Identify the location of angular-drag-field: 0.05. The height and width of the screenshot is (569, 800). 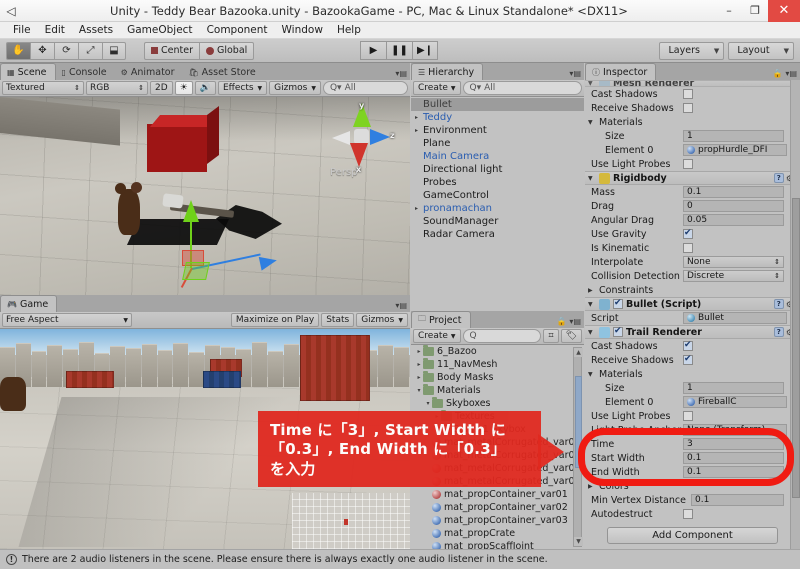
(733, 220).